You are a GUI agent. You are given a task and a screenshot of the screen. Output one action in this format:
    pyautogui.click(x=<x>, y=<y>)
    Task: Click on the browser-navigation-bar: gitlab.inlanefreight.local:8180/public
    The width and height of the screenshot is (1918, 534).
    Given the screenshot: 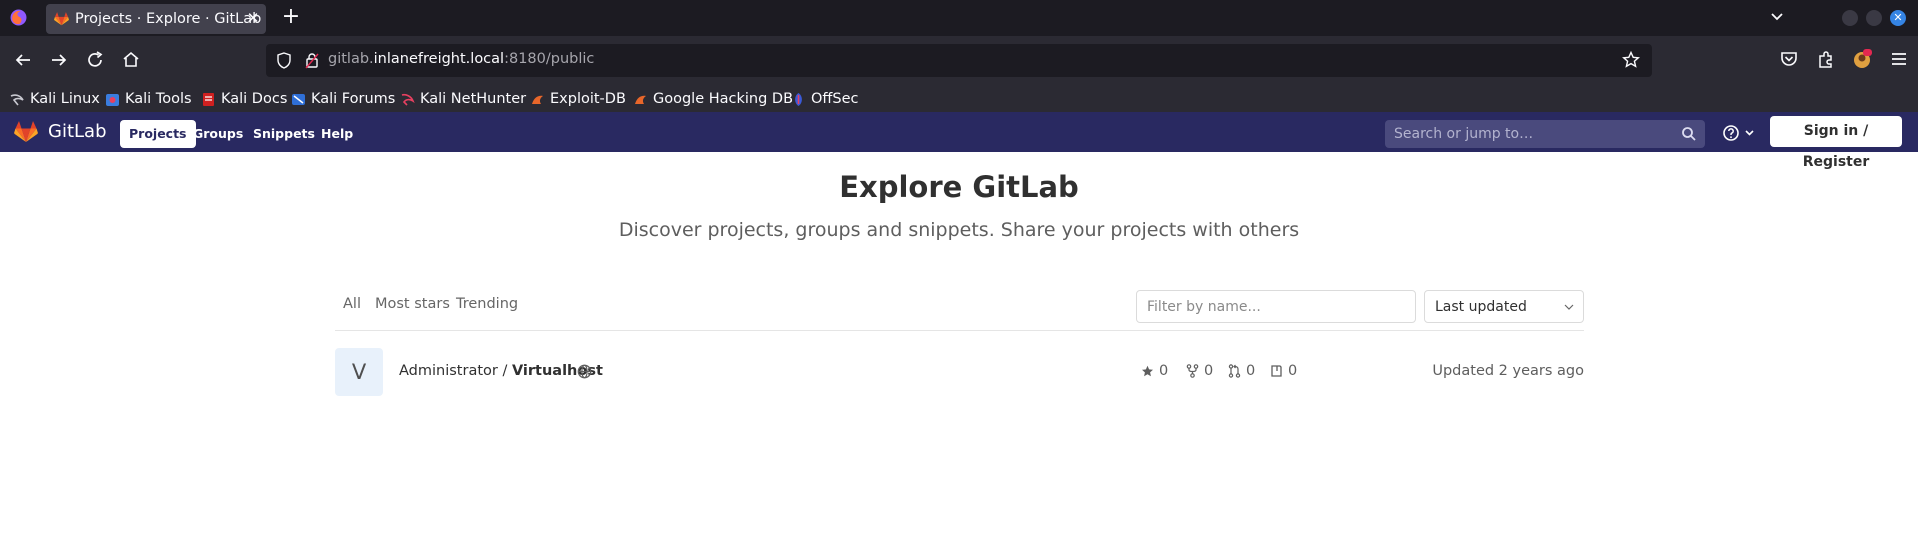 What is the action you would take?
    pyautogui.click(x=959, y=61)
    